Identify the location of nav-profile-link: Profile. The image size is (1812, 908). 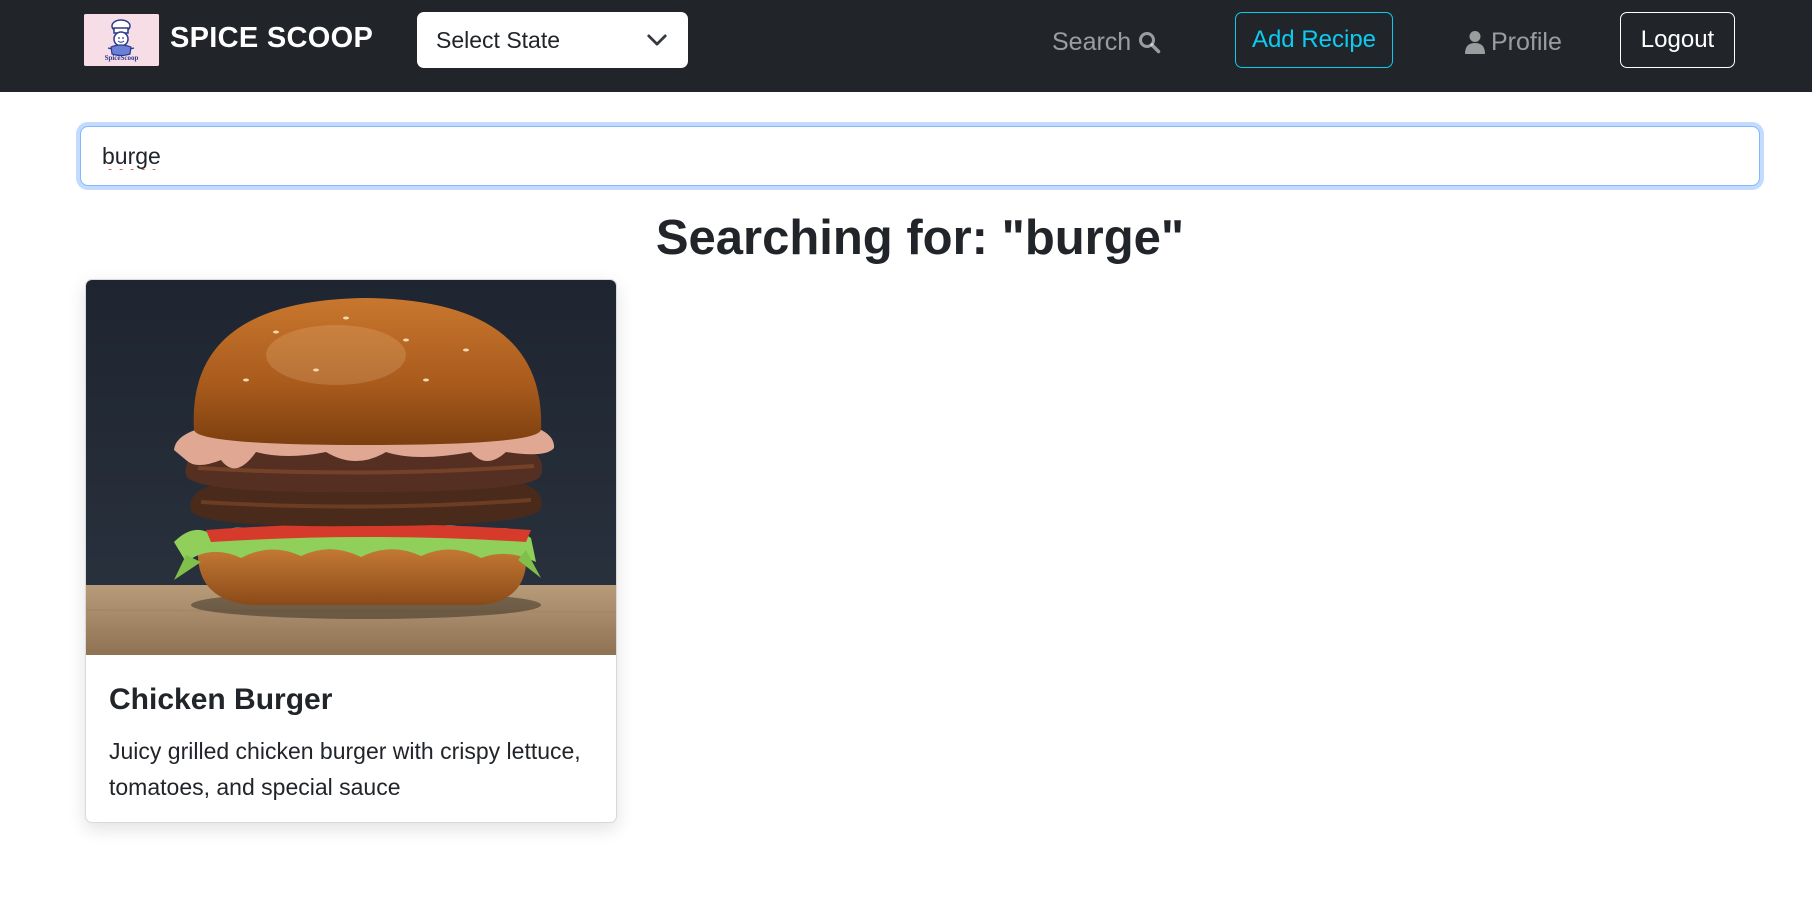
(1513, 42).